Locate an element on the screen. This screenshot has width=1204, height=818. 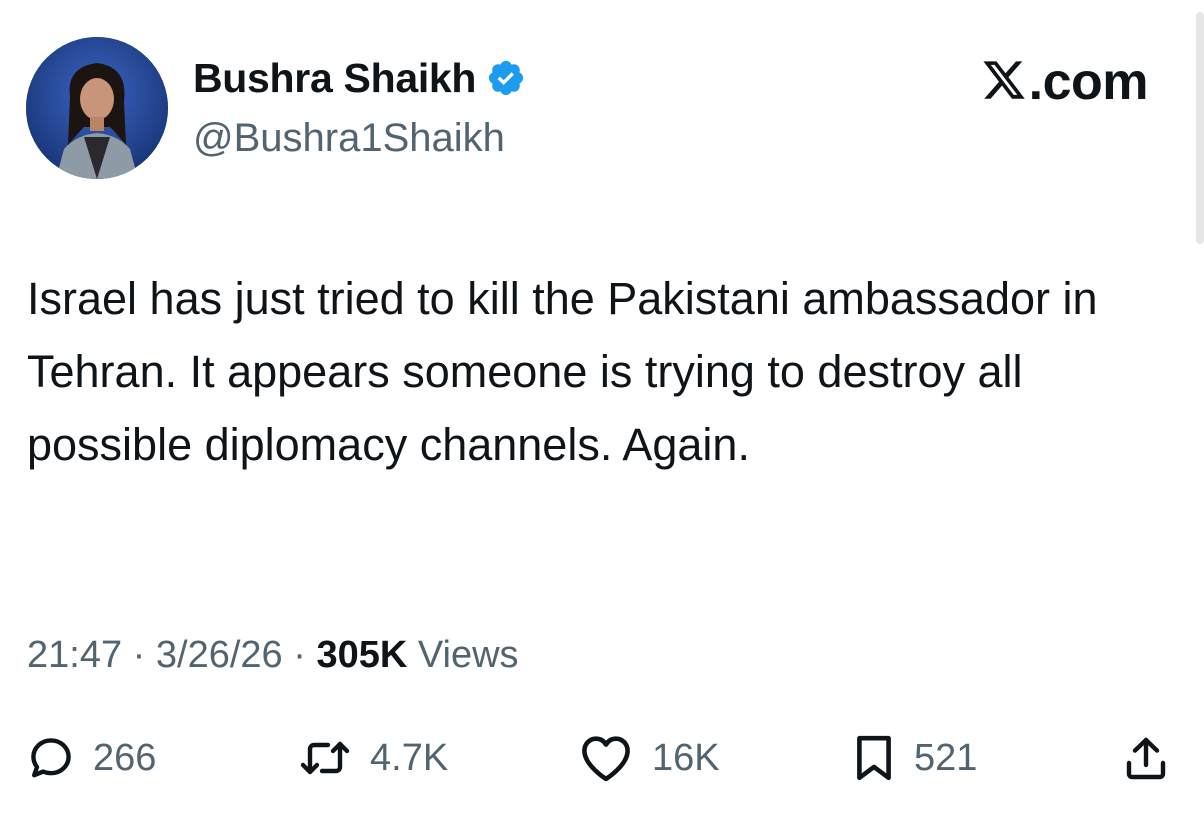
bookmark-button: 521 is located at coordinates (914, 758).